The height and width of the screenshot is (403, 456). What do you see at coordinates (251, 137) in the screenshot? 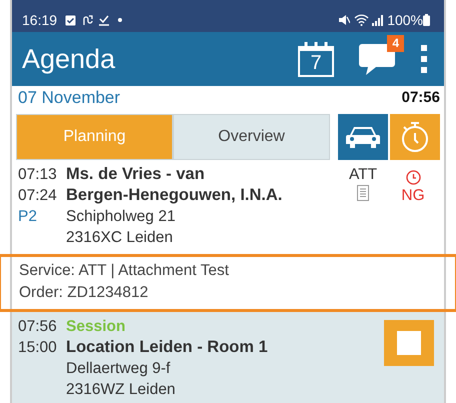
I see `tab: Overview` at bounding box center [251, 137].